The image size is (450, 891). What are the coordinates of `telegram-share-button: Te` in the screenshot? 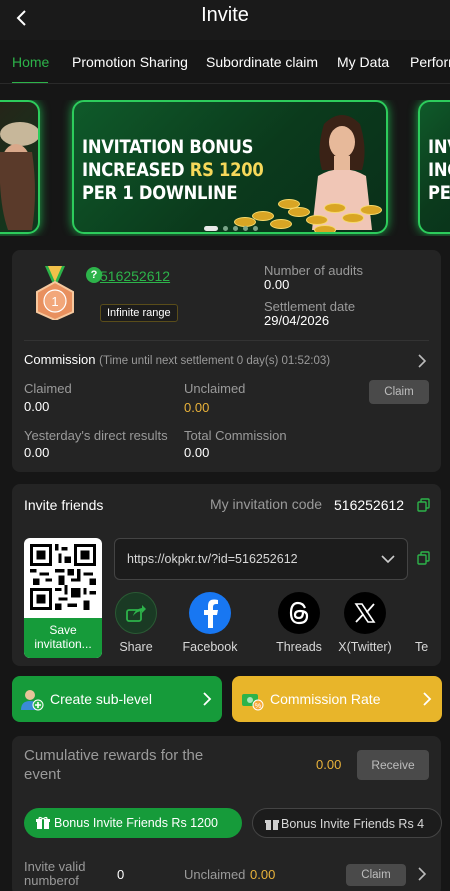 It's located at (428, 623).